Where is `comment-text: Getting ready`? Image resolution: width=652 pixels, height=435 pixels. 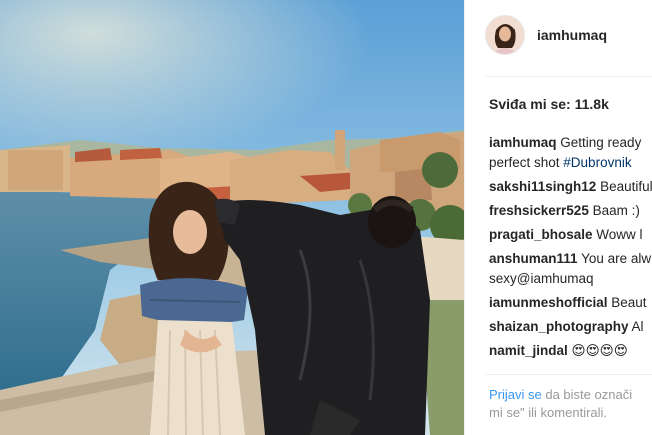 comment-text: Getting ready is located at coordinates (599, 142).